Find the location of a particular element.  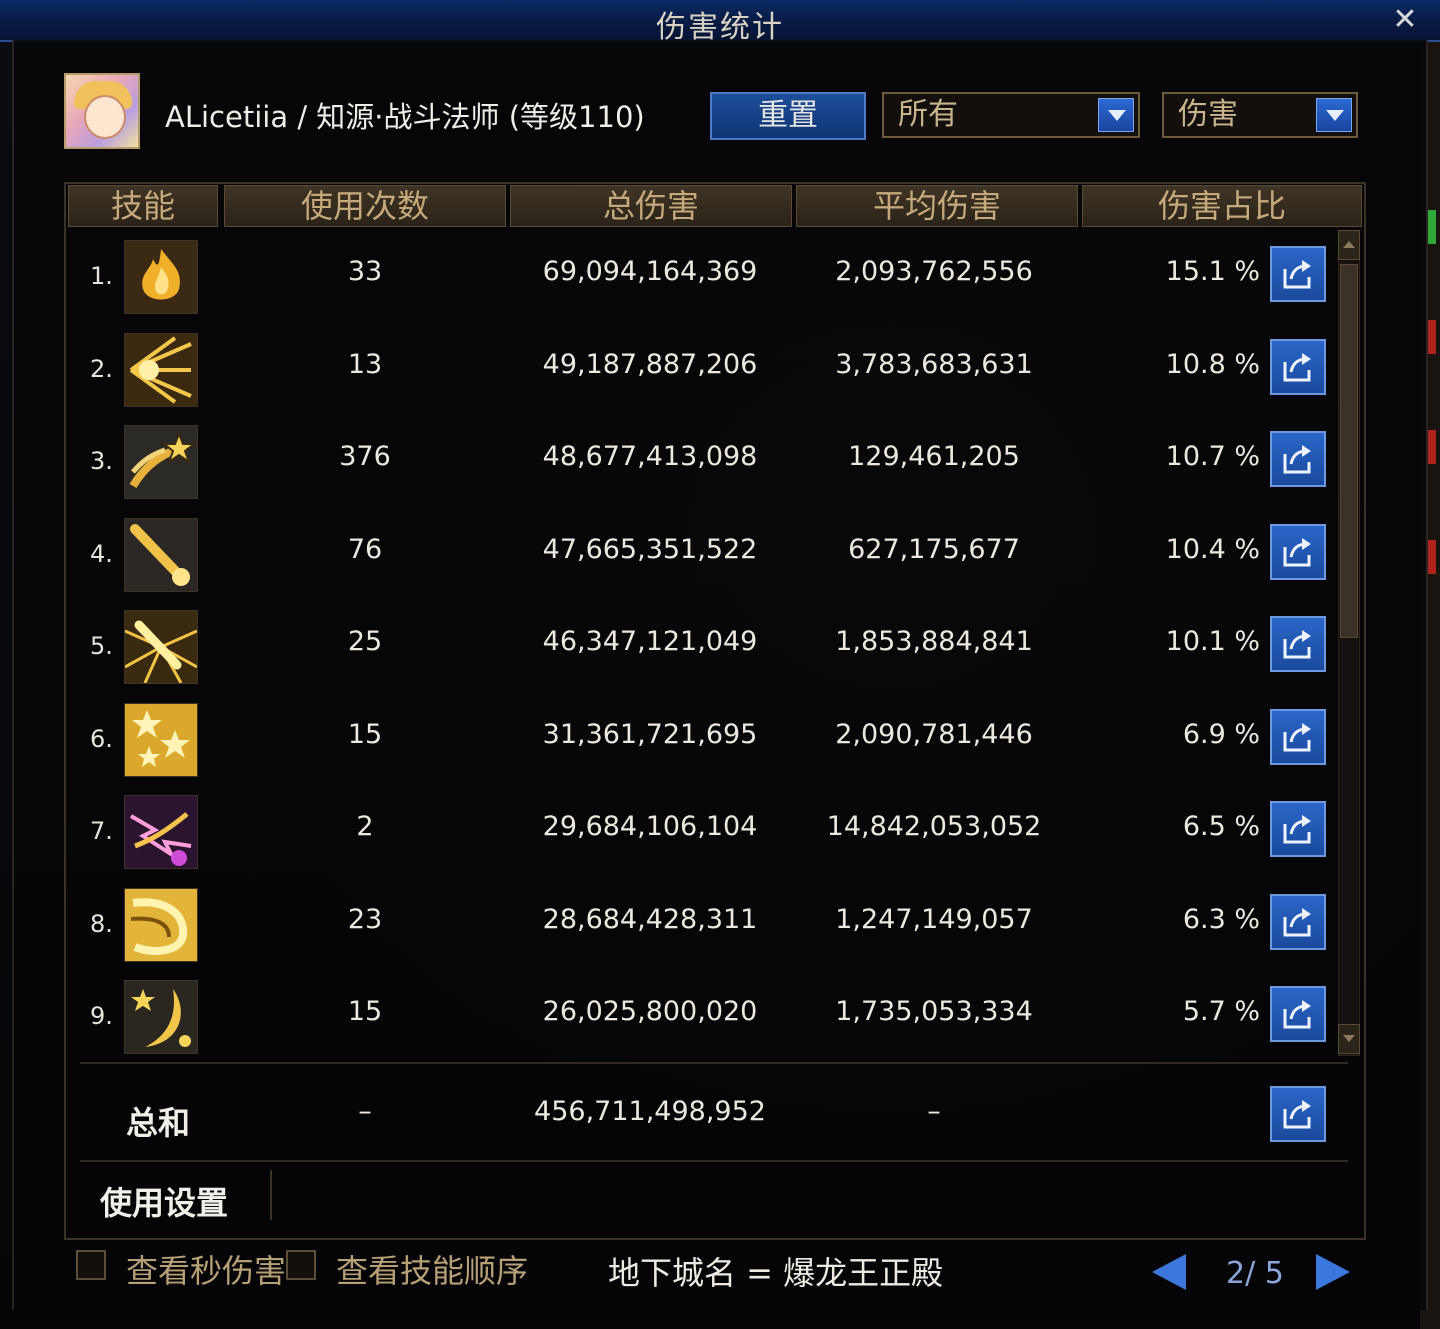

row-total-damage: 31,361,721,695 is located at coordinates (650, 734).